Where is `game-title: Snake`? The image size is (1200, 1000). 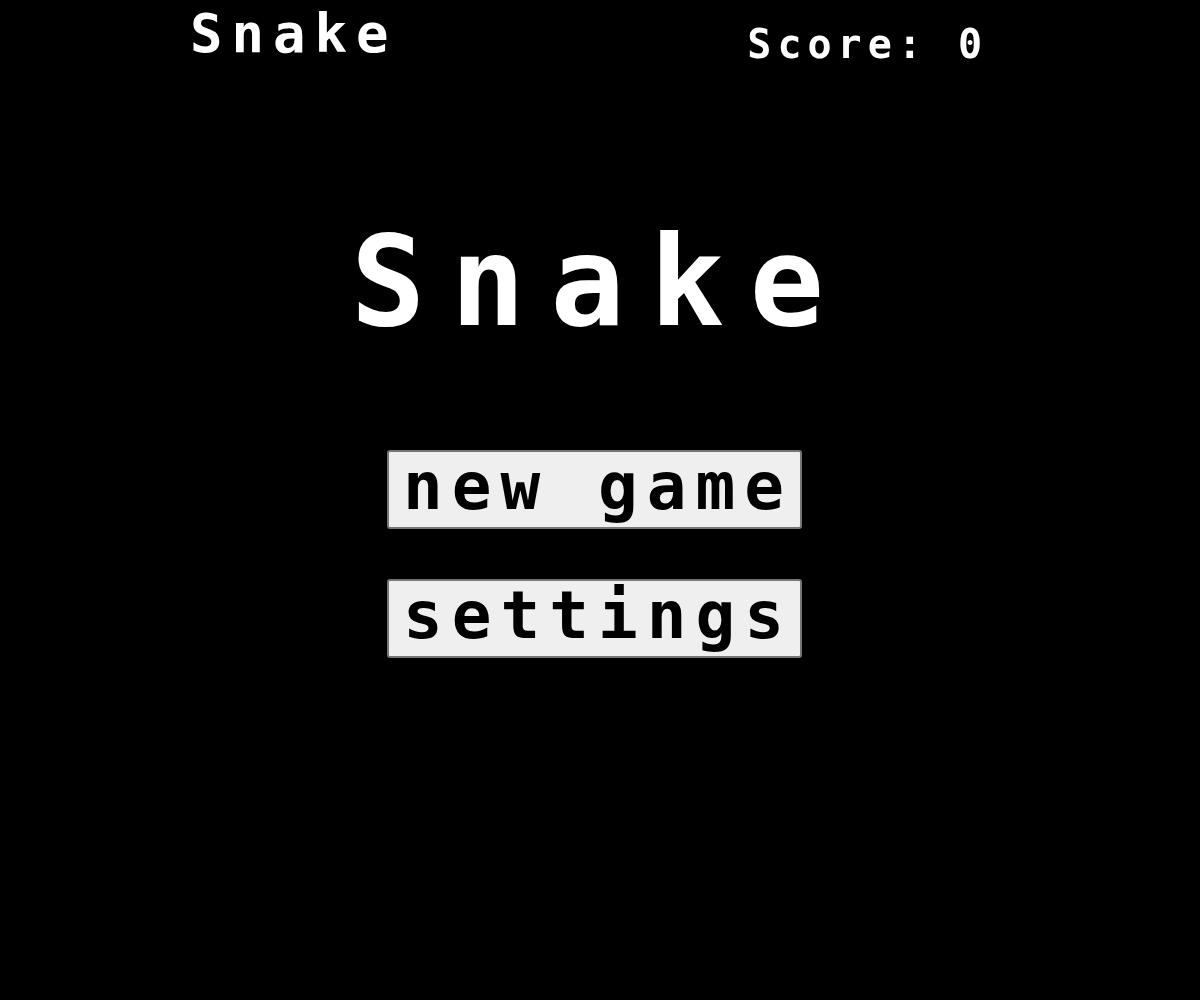 game-title: Snake is located at coordinates (600, 282).